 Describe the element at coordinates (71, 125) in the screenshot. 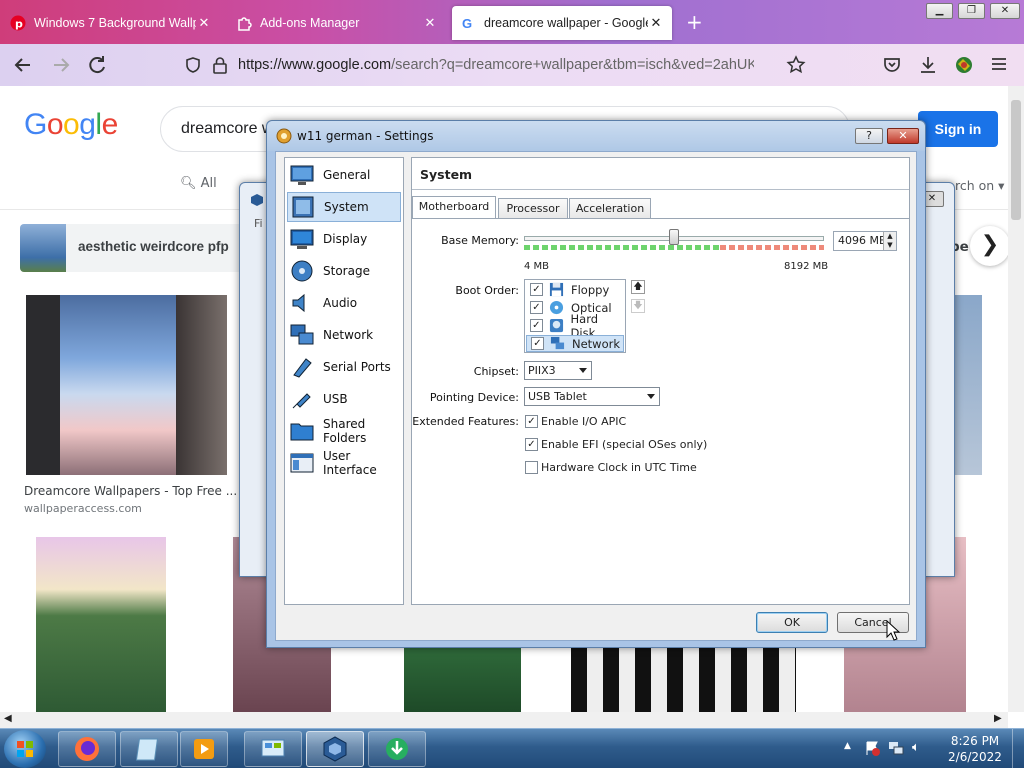

I see `google-logo: Google` at that location.